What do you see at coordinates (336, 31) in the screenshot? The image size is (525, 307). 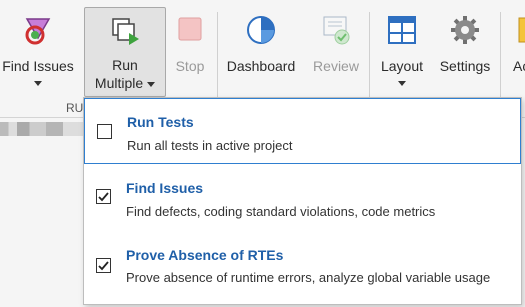 I see `review-icon` at bounding box center [336, 31].